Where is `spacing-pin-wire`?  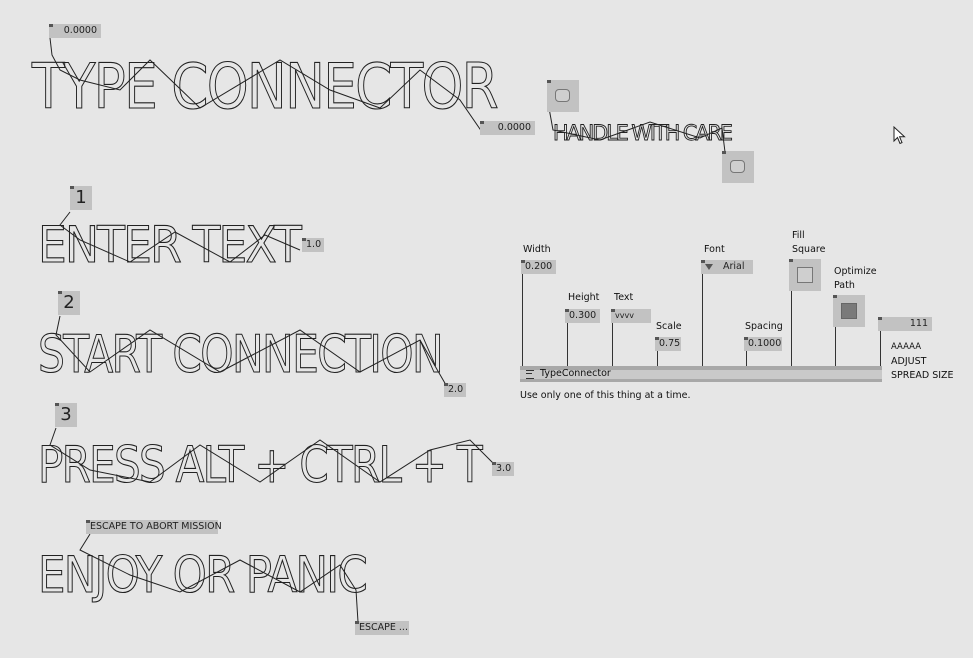
spacing-pin-wire is located at coordinates (746, 358).